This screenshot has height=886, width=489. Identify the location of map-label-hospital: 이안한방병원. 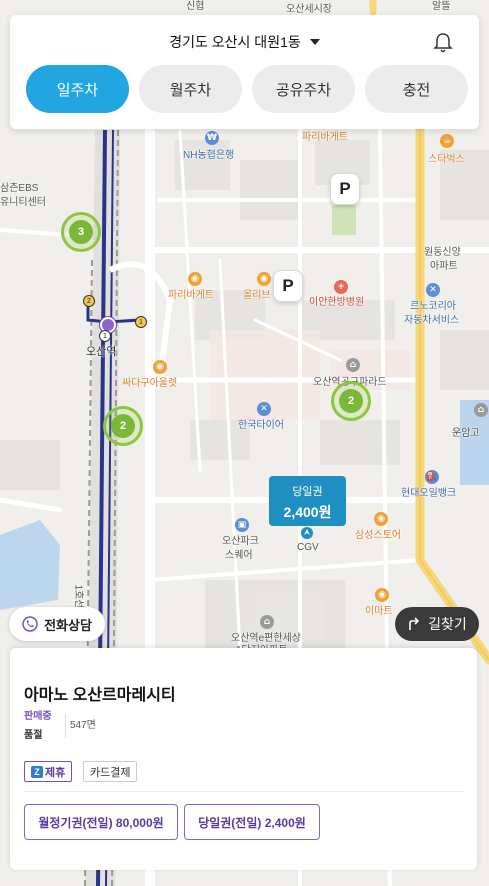
(337, 302).